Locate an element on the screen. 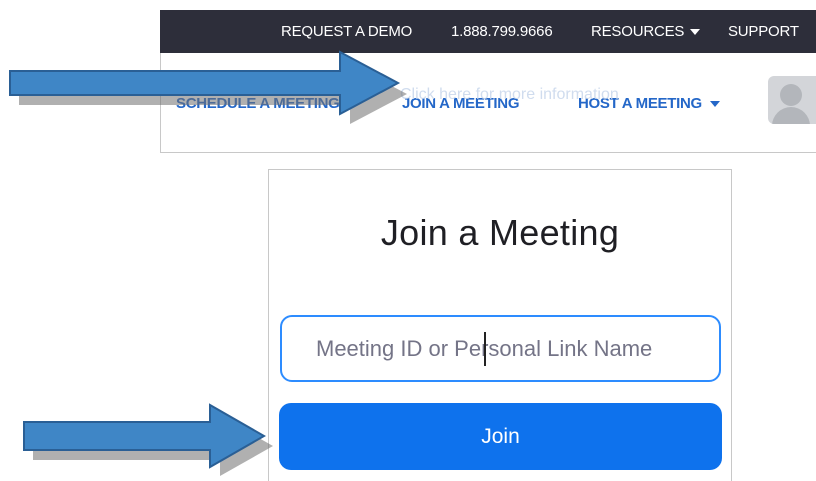 The width and height of the screenshot is (816, 481). text-cursor is located at coordinates (485, 349).